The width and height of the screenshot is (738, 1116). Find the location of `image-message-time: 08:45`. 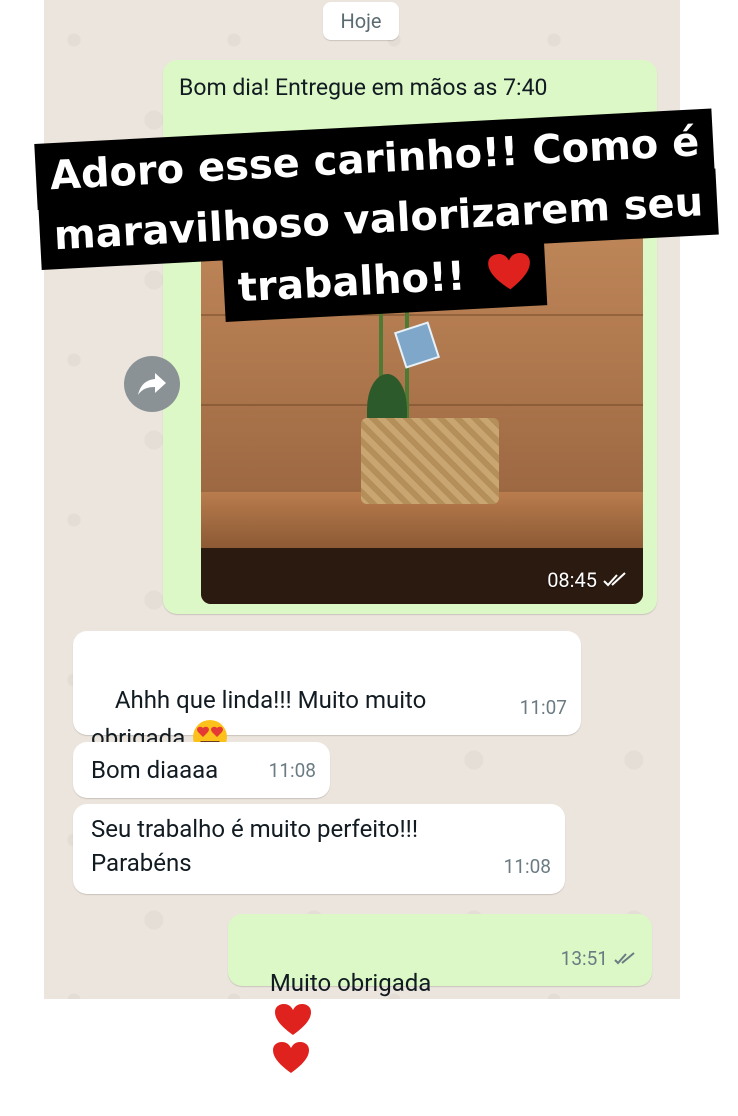

image-message-time: 08:45 is located at coordinates (588, 580).